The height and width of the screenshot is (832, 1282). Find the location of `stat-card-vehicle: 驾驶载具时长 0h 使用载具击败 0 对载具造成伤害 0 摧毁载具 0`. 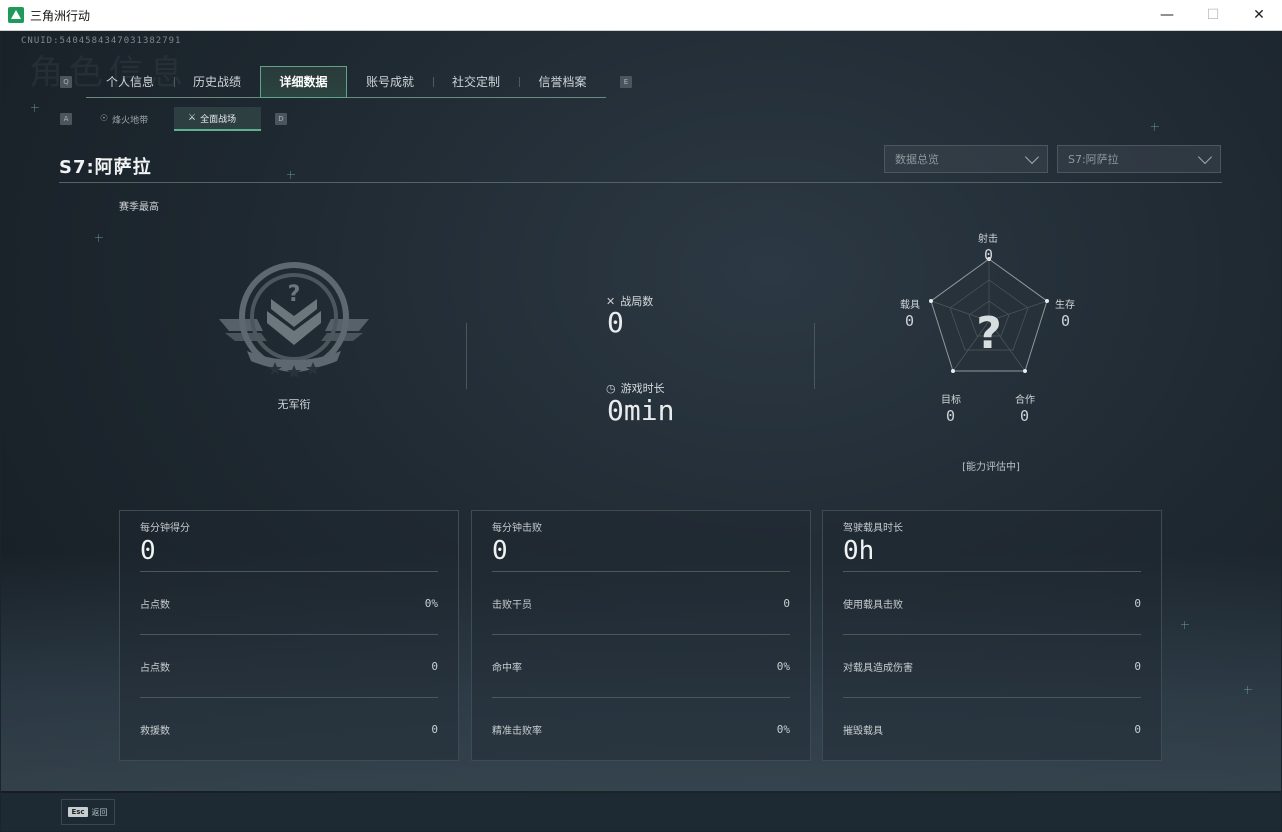

stat-card-vehicle: 驾驶载具时长 0h 使用载具击败 0 对载具造成伤害 0 摧毁载具 0 is located at coordinates (992, 635).